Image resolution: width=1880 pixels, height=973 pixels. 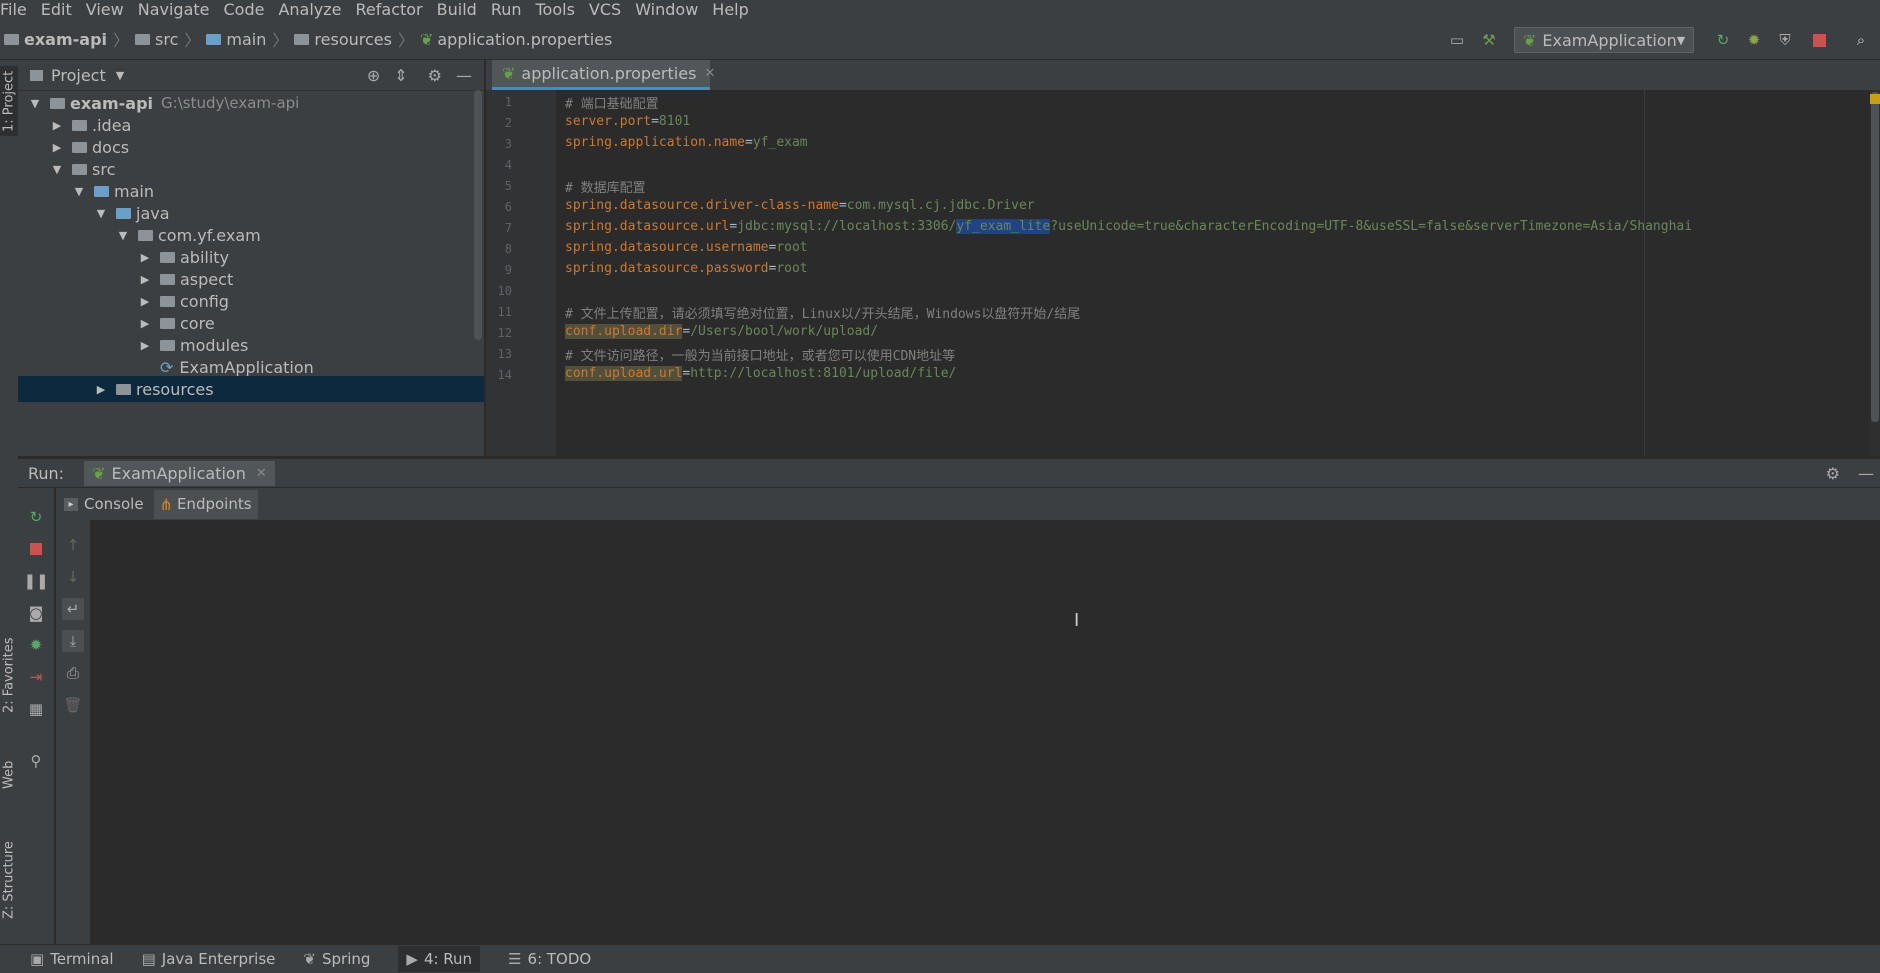 I want to click on code-line: # 数据库配置, so click(x=605, y=186).